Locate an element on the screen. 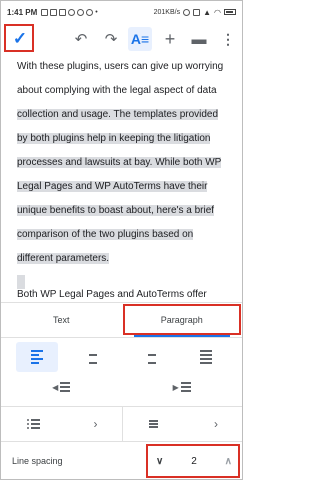 The height and width of the screenshot is (480, 320). tab-paragraph: Paragraph is located at coordinates (182, 320).